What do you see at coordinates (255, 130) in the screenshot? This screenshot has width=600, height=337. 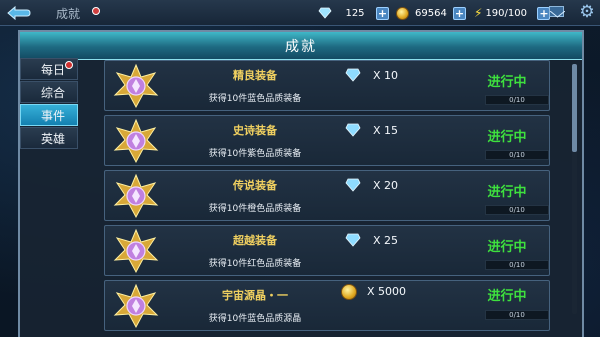 I see `achievement-title: 史诗装备` at bounding box center [255, 130].